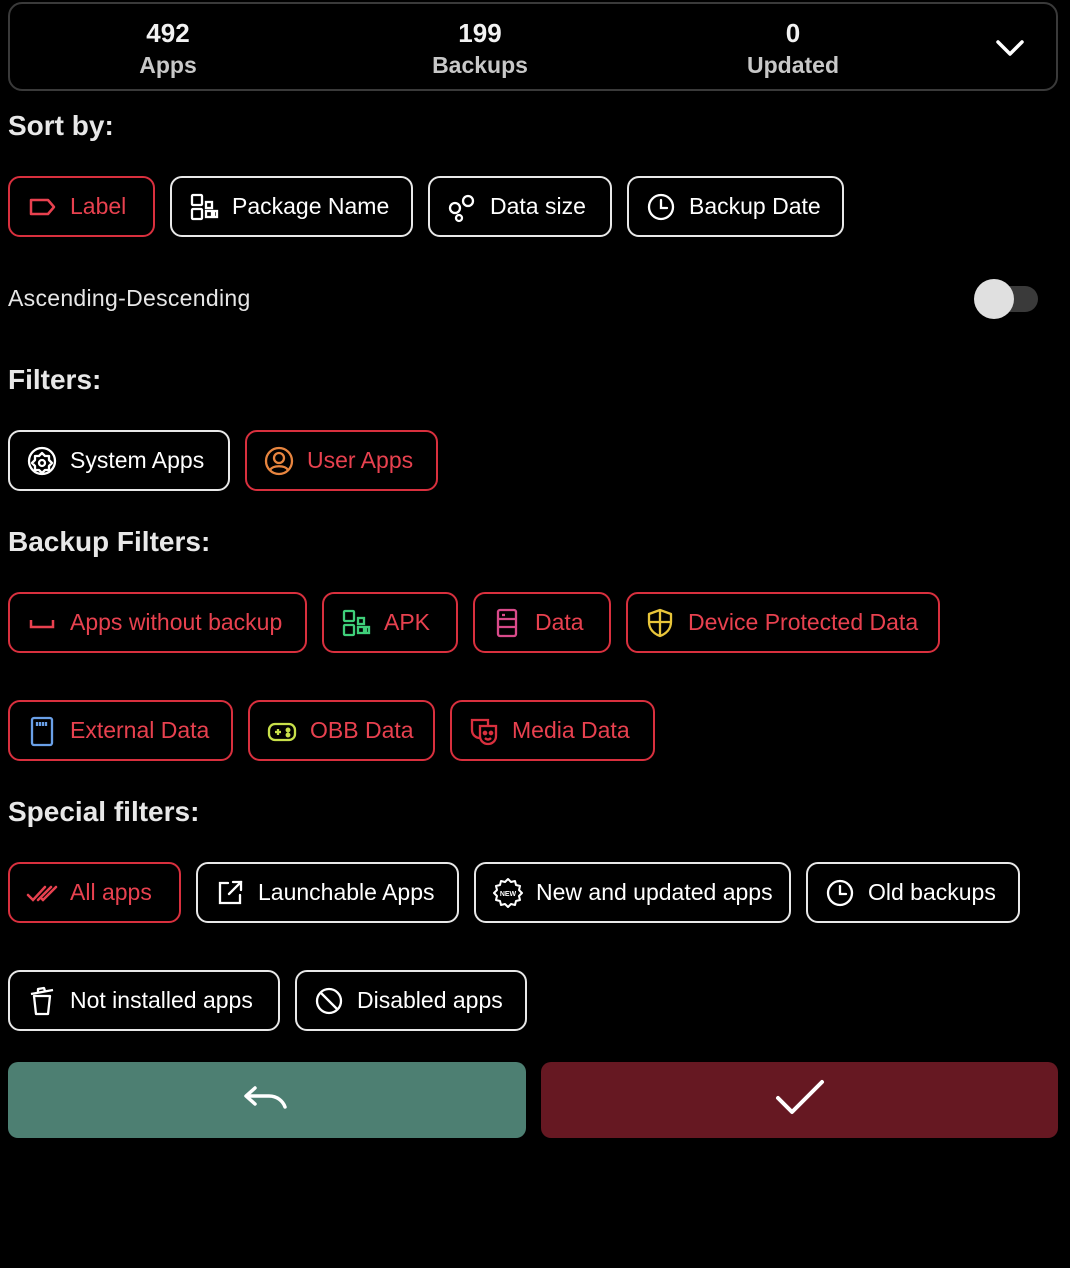 The height and width of the screenshot is (1268, 1070). Describe the element at coordinates (98, 206) in the screenshot. I see `sort-label-text: Label` at that location.